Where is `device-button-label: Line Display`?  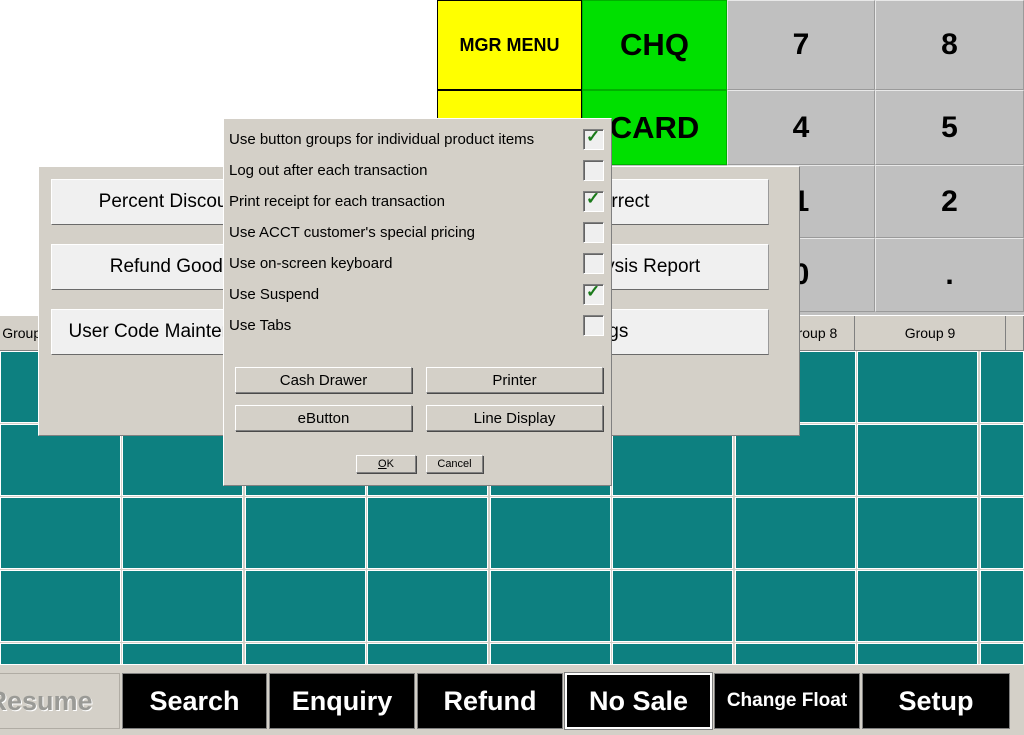
device-button-label: Line Display is located at coordinates (514, 418).